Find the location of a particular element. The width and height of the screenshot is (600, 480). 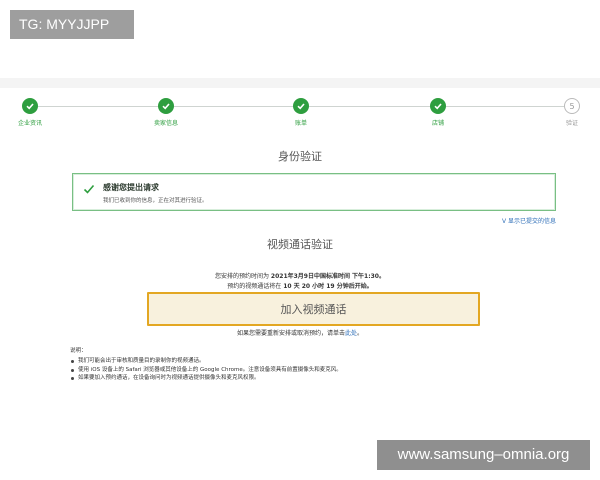

step-label: 账单 is located at coordinates (300, 123).